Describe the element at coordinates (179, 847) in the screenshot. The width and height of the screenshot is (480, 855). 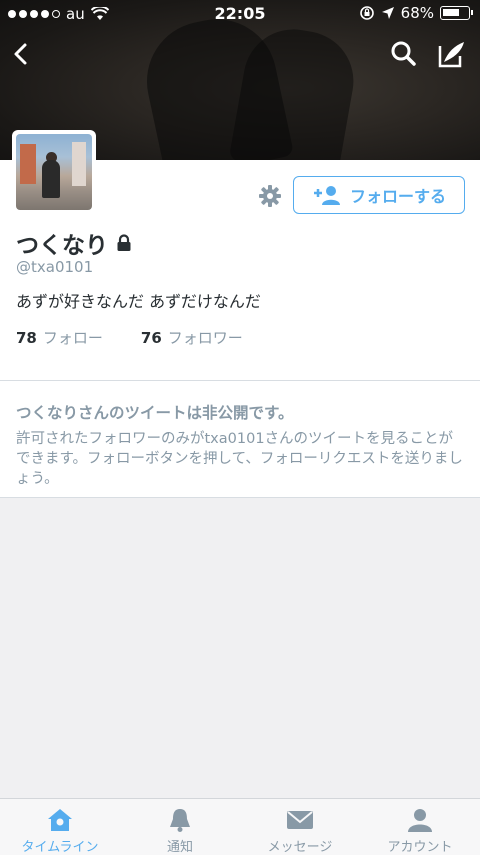
I see `tab-notifications-label: 通知` at that location.